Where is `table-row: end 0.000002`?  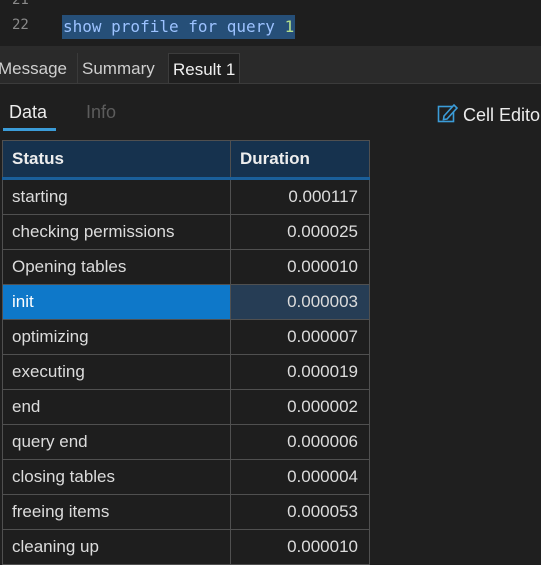 table-row: end 0.000002 is located at coordinates (186, 407).